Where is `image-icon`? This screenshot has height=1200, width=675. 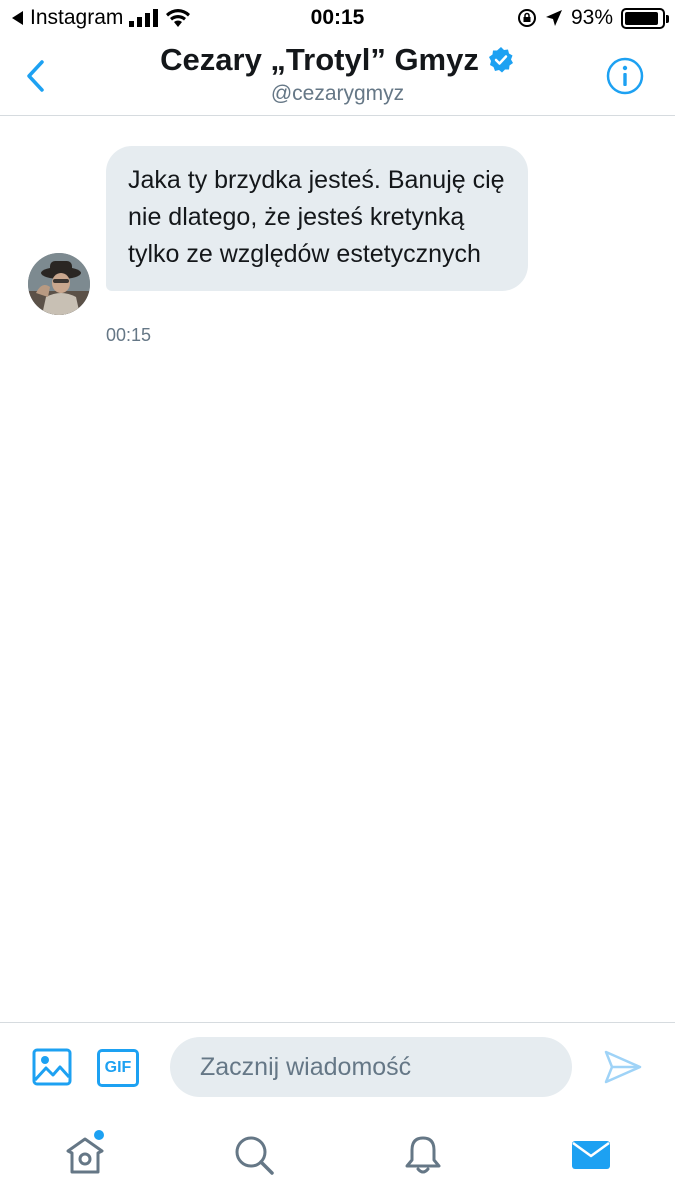
image-icon is located at coordinates (52, 1067).